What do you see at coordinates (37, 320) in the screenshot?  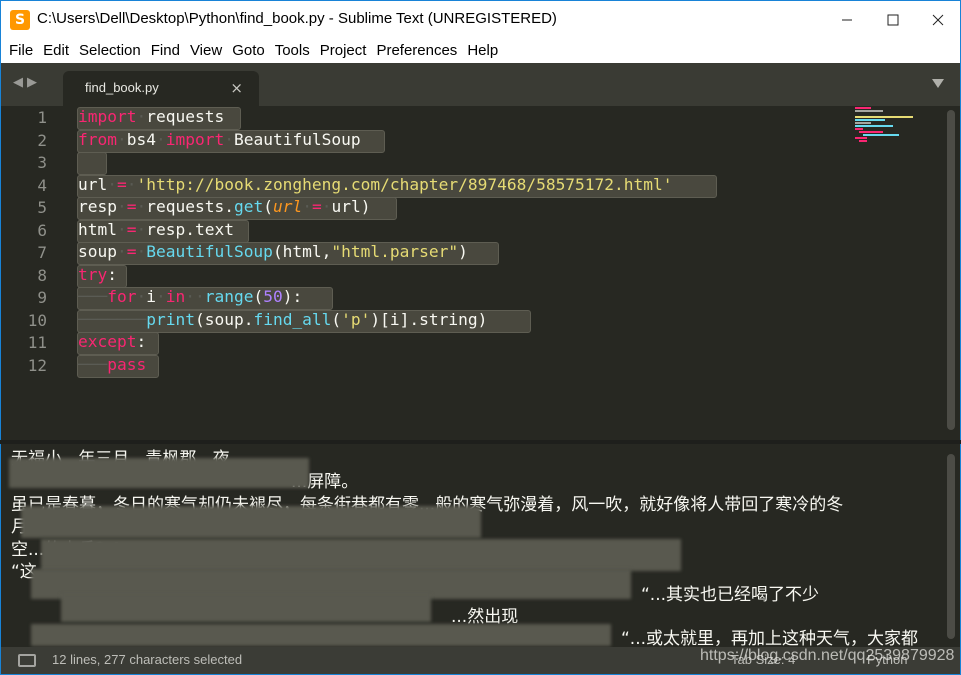 I see `line-number: 10` at bounding box center [37, 320].